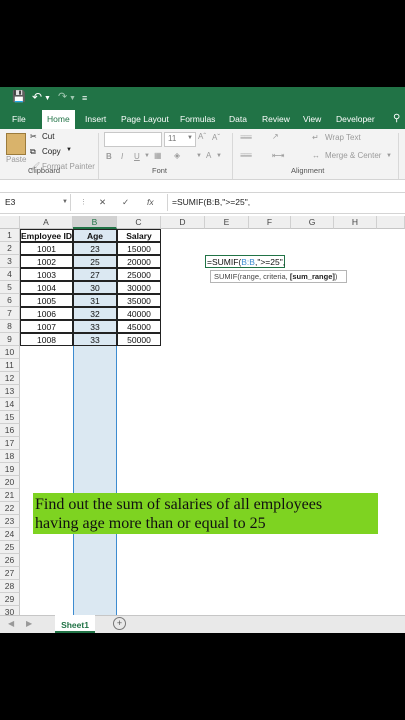 The width and height of the screenshot is (405, 720). I want to click on column-header-c: C, so click(139, 222).